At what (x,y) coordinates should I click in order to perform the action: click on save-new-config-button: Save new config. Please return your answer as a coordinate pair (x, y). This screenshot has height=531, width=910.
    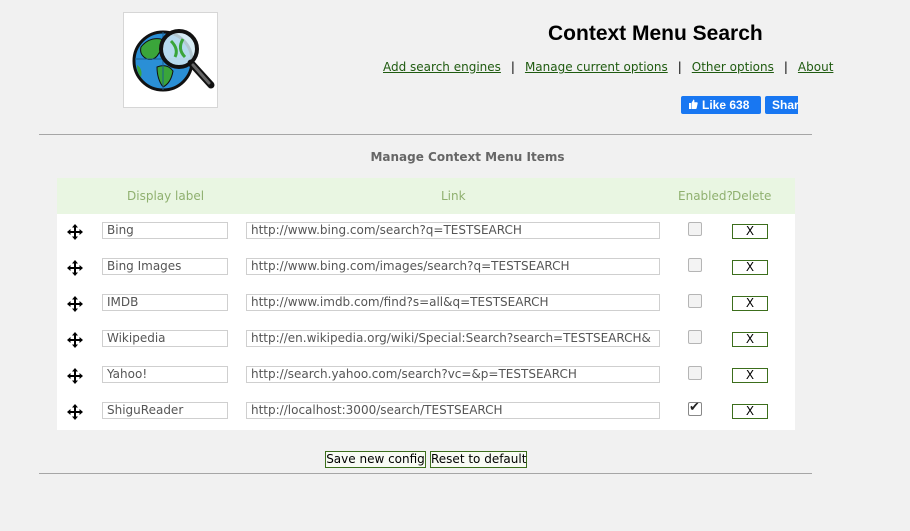
    Looking at the image, I should click on (375, 459).